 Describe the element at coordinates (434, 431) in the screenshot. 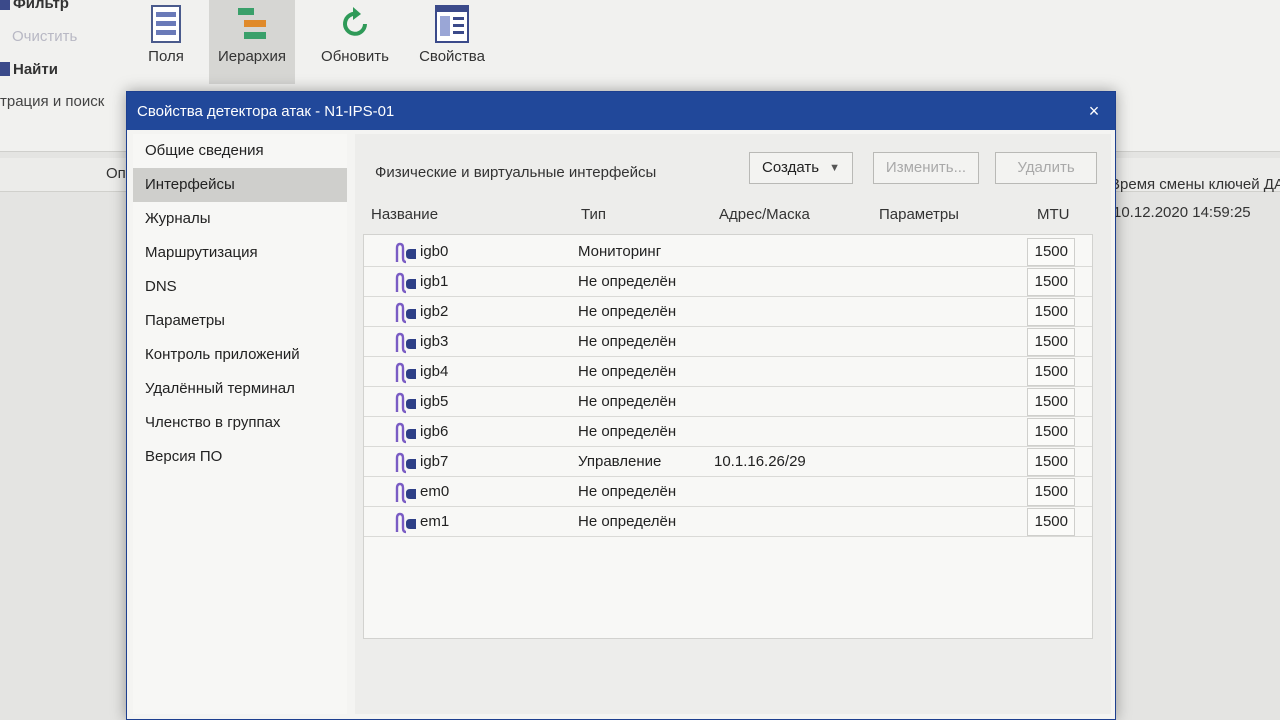

I see `interface-name: igb6` at that location.